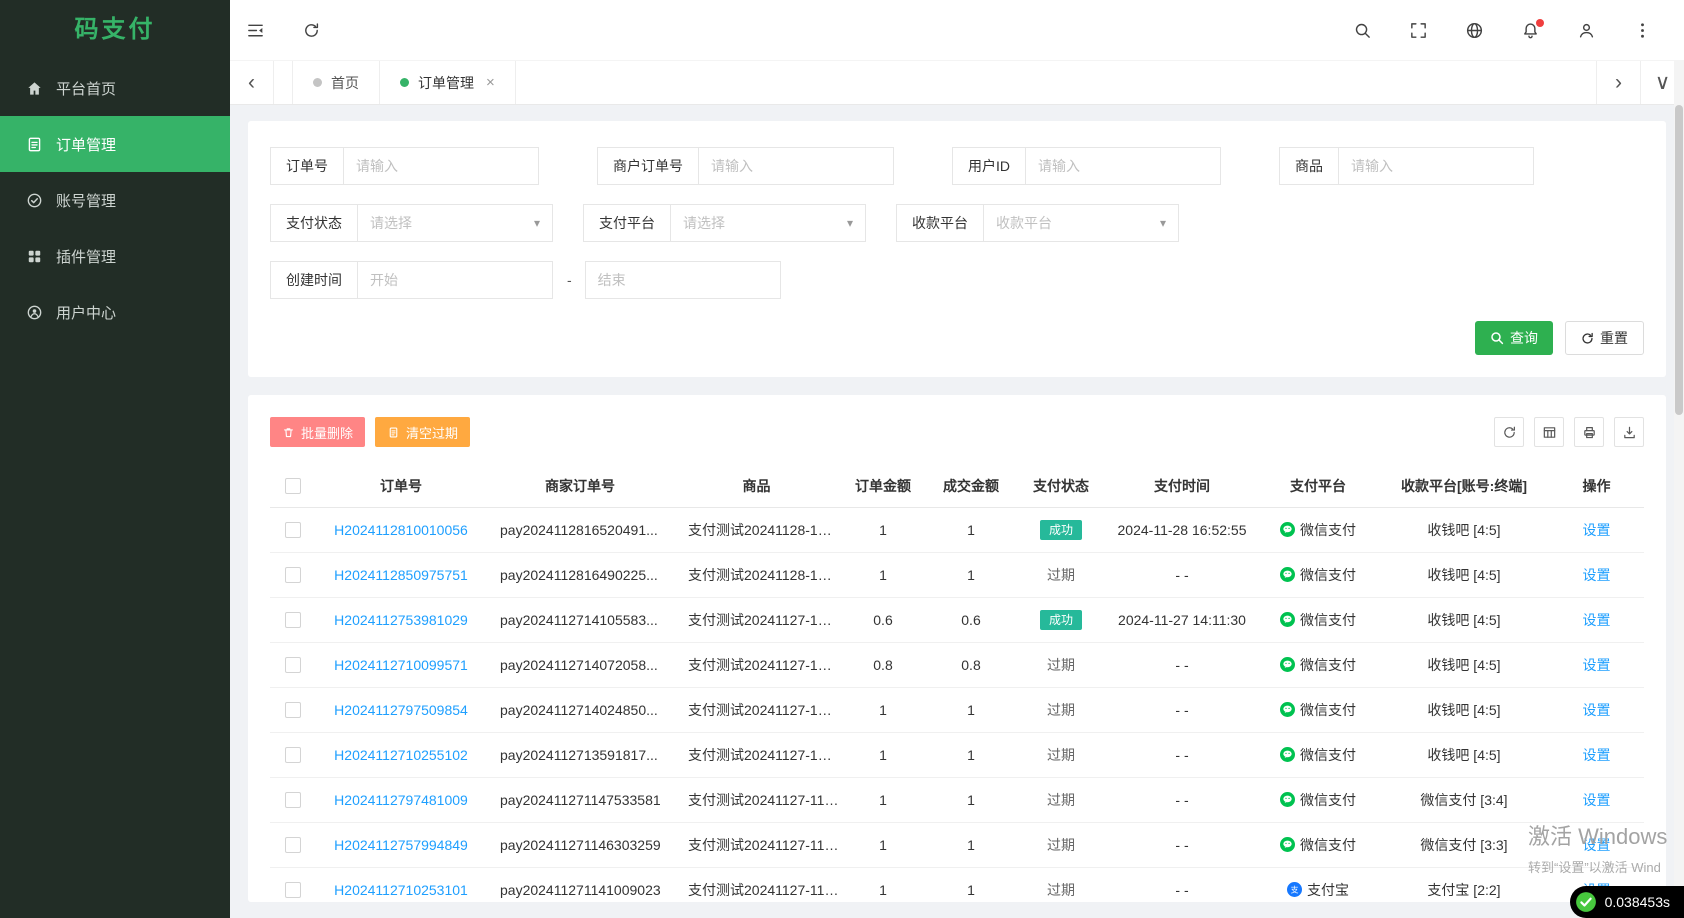 The width and height of the screenshot is (1684, 918). Describe the element at coordinates (1589, 432) in the screenshot. I see `print-icon` at that location.